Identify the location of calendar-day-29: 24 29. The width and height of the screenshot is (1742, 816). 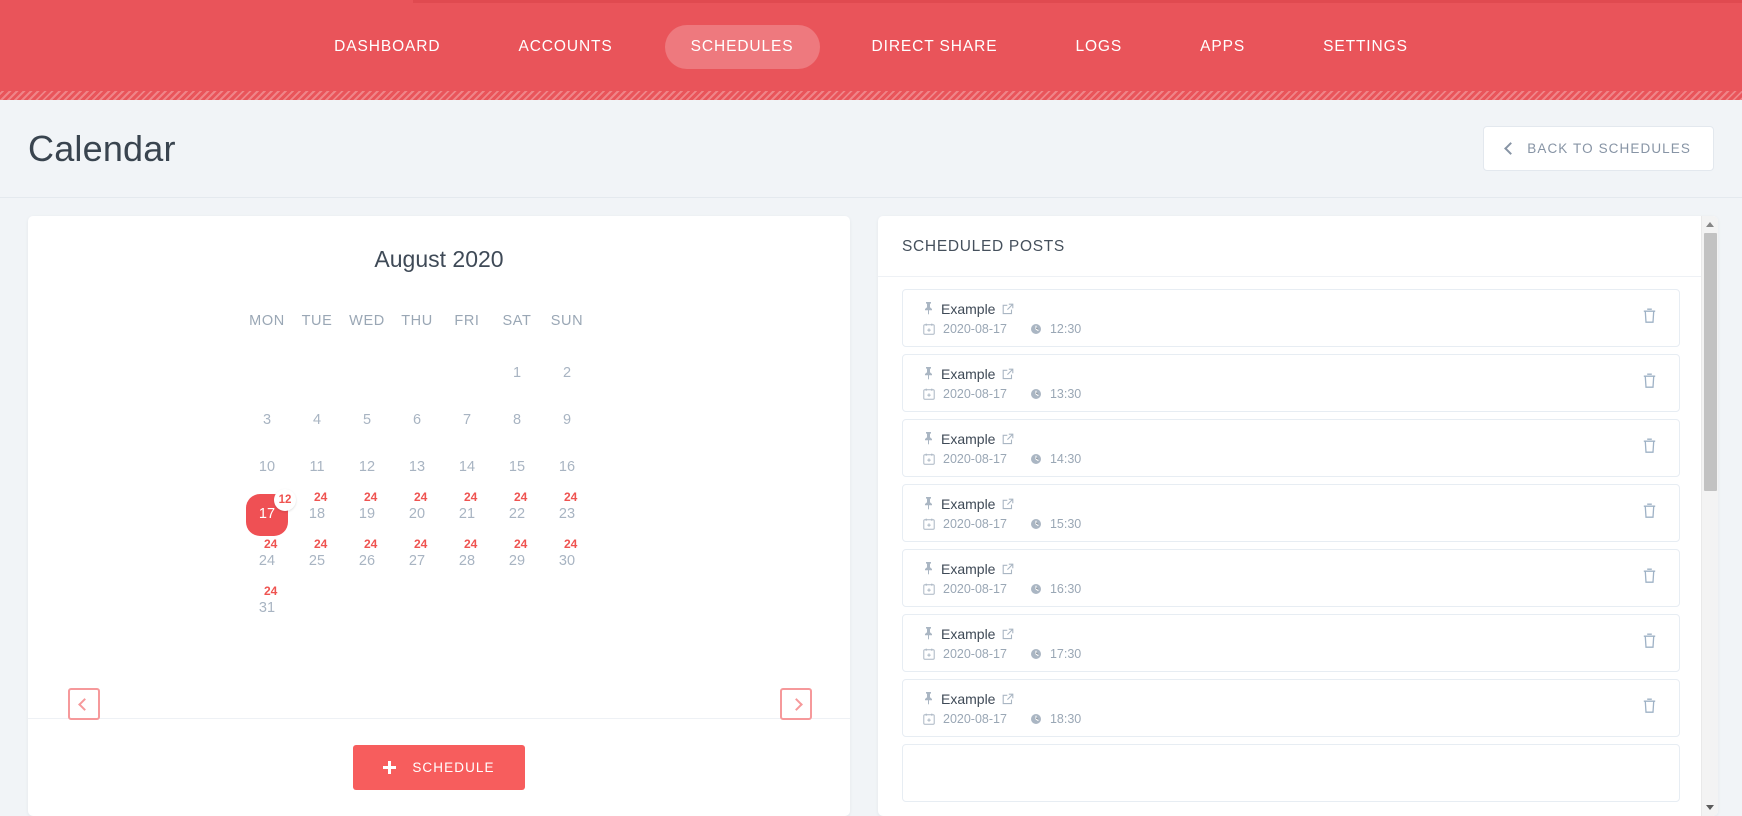
(517, 560).